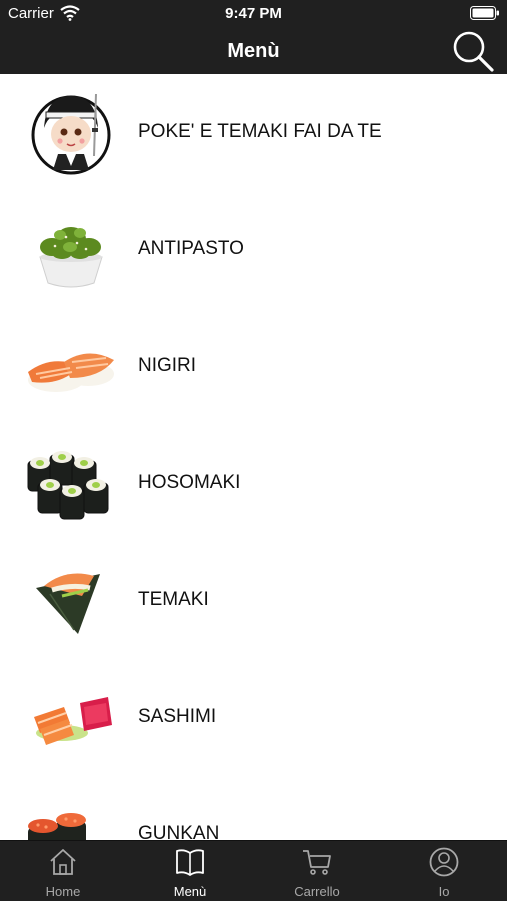 The height and width of the screenshot is (901, 507). What do you see at coordinates (253, 808) in the screenshot?
I see `menu-item-gunkan: GUNKAN` at bounding box center [253, 808].